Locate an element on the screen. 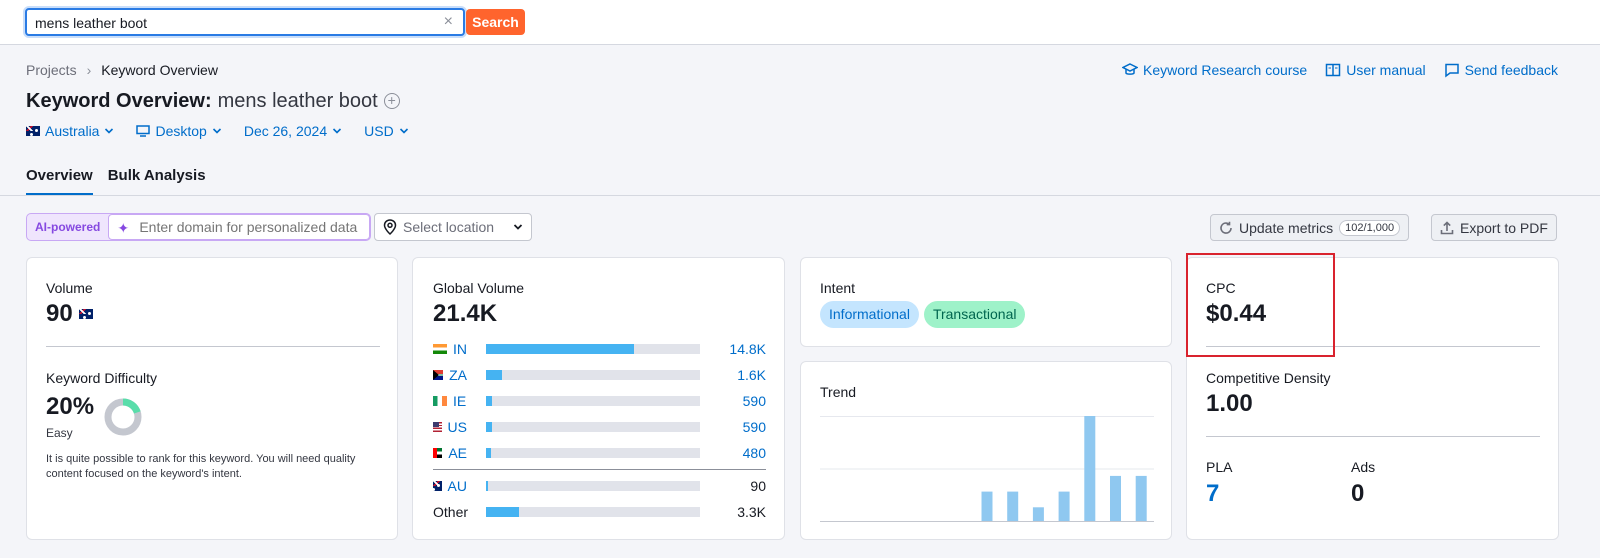 This screenshot has height=558, width=1600. flag-ae-icon is located at coordinates (438, 453).